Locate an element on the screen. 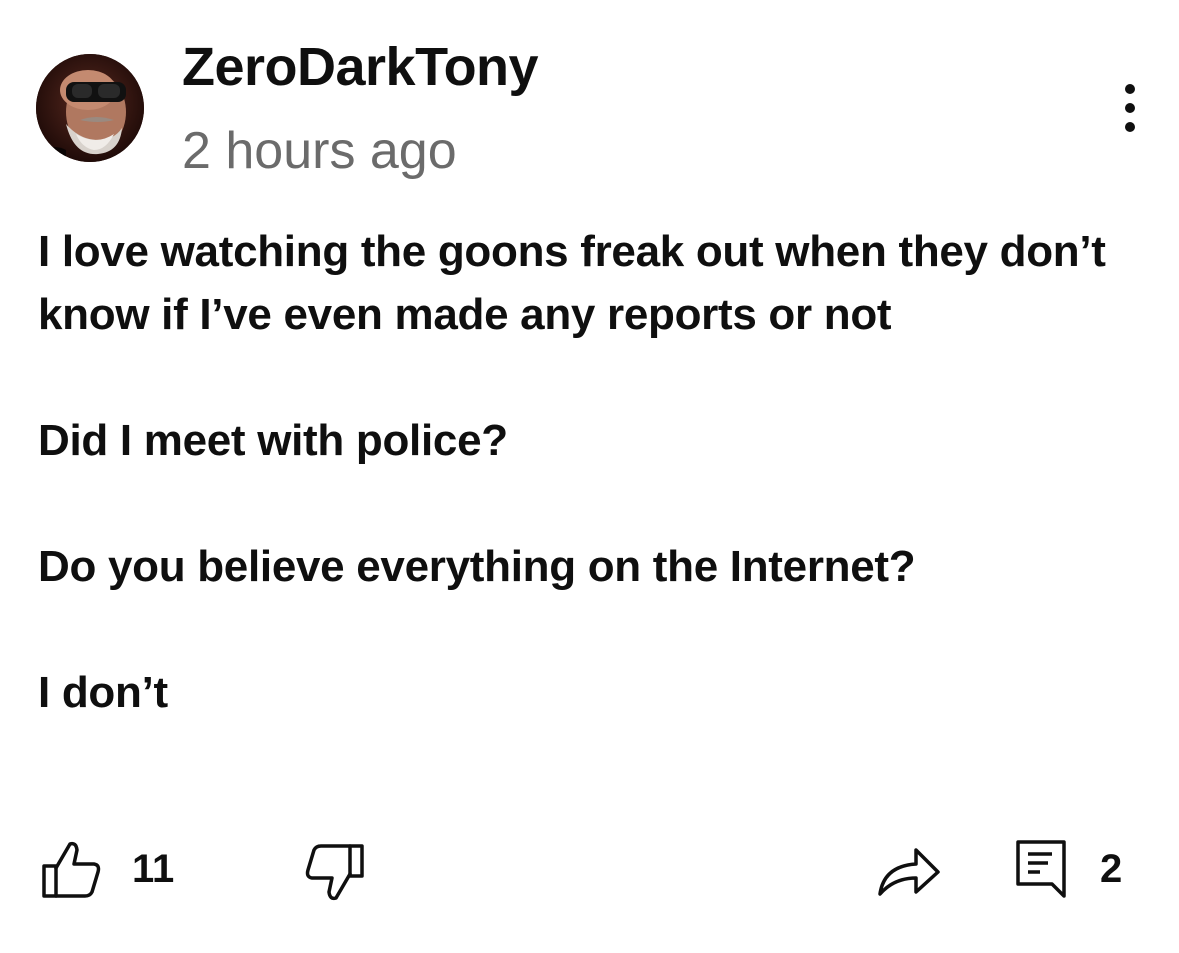 The height and width of the screenshot is (953, 1179). comment-timestamp: 2 hours ago is located at coordinates (319, 151).